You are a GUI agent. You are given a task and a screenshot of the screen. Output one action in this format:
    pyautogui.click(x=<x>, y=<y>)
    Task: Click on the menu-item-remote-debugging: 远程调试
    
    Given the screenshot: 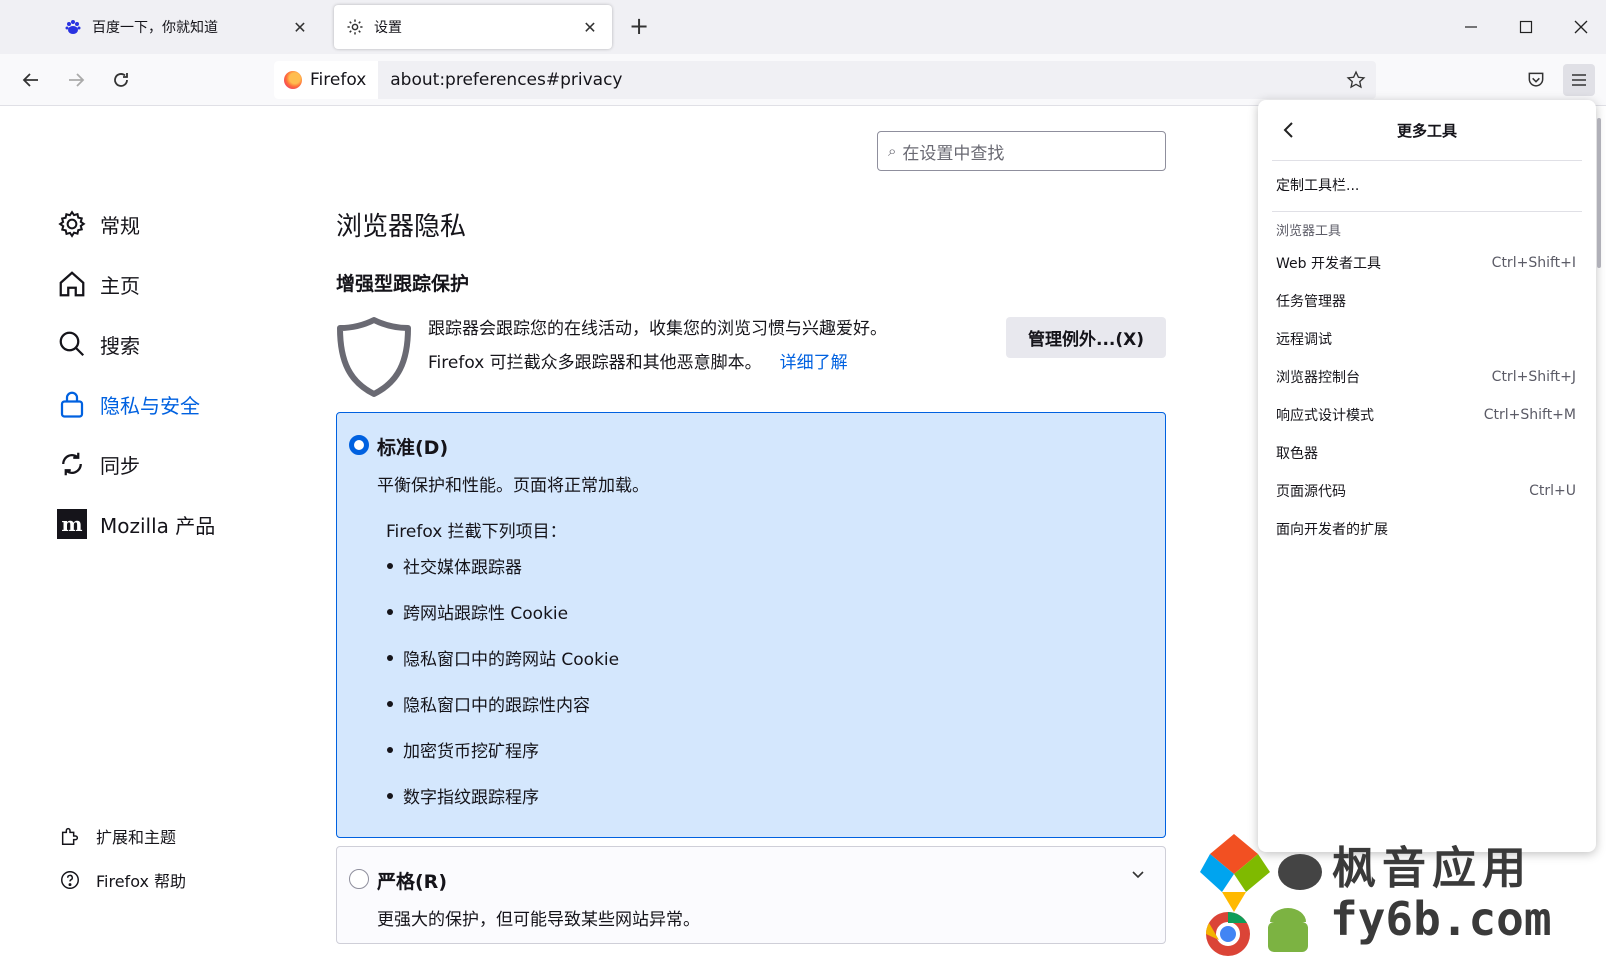 What is the action you would take?
    pyautogui.click(x=1426, y=339)
    